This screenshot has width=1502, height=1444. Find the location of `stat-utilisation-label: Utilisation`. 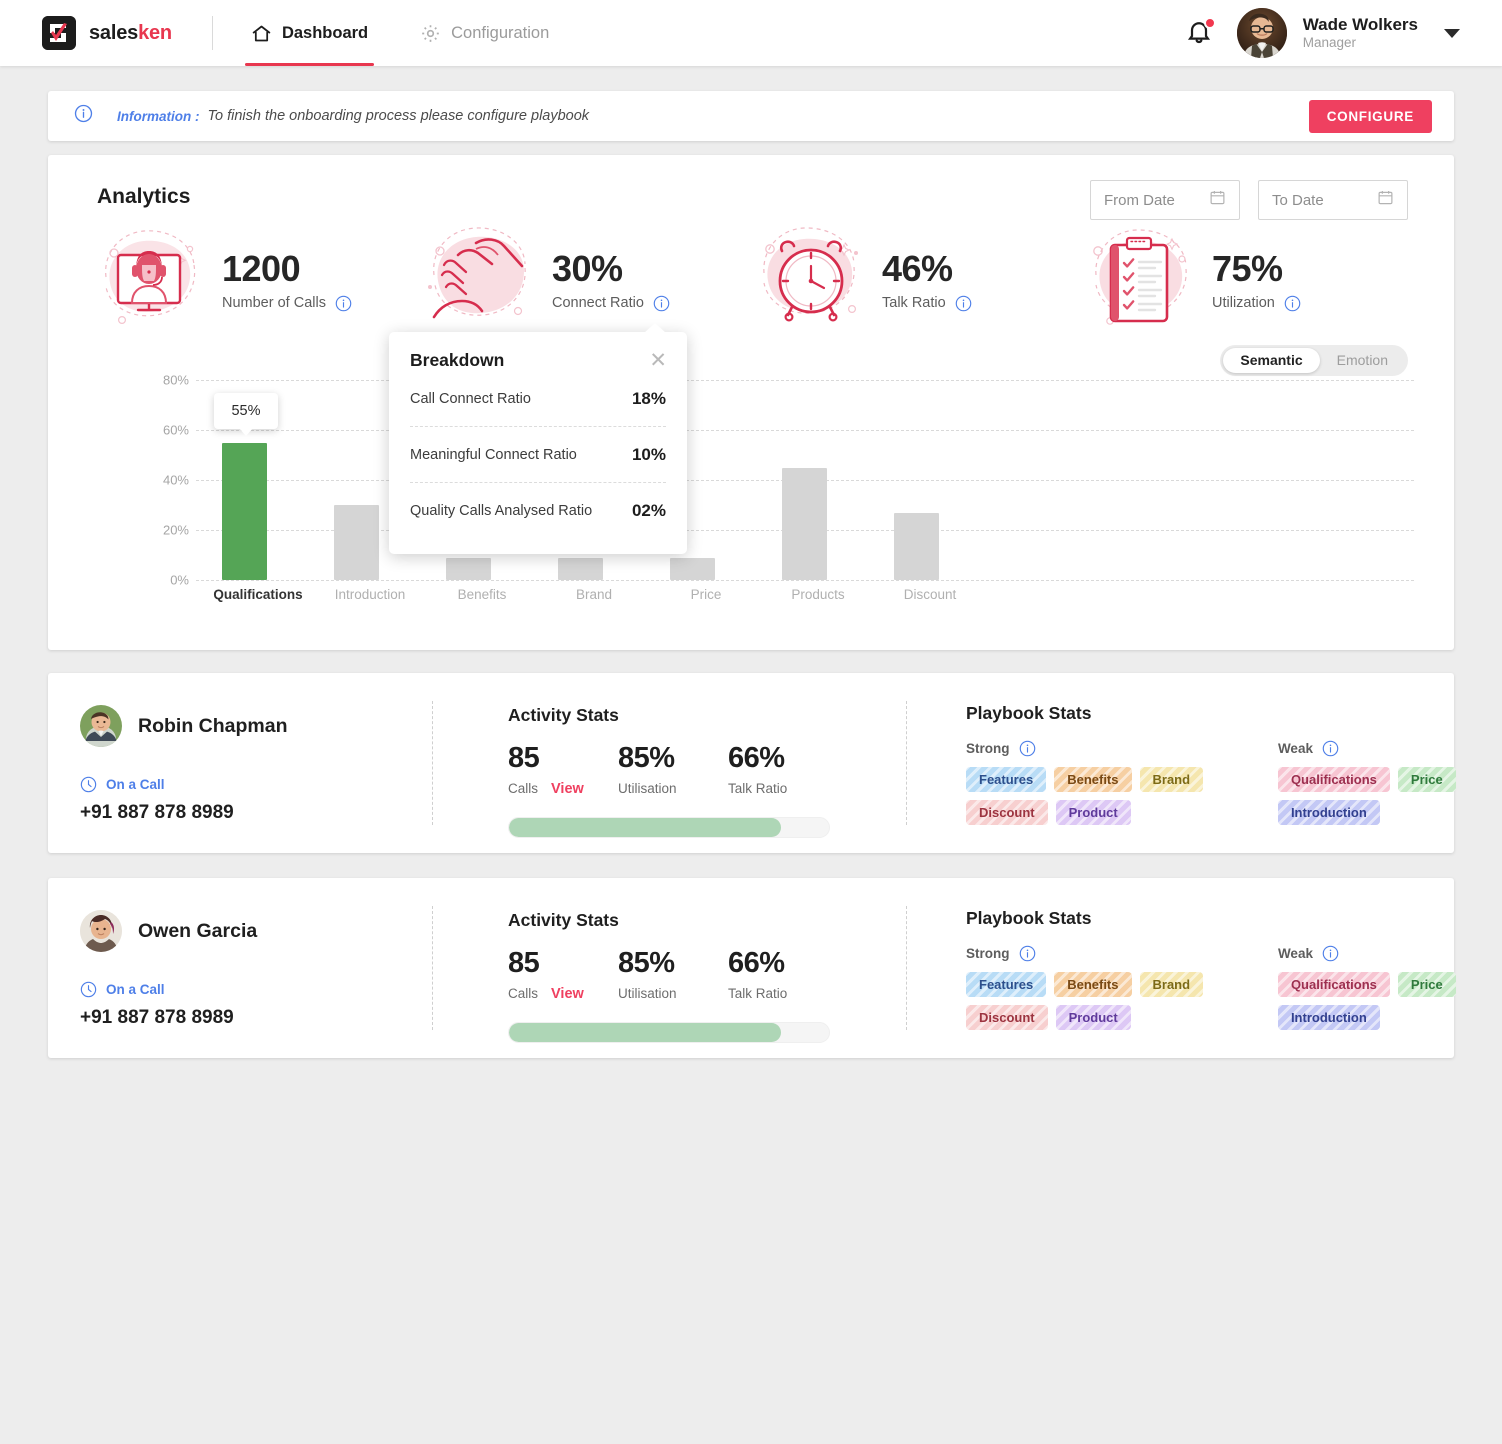

stat-utilisation-label: Utilisation is located at coordinates (647, 993).